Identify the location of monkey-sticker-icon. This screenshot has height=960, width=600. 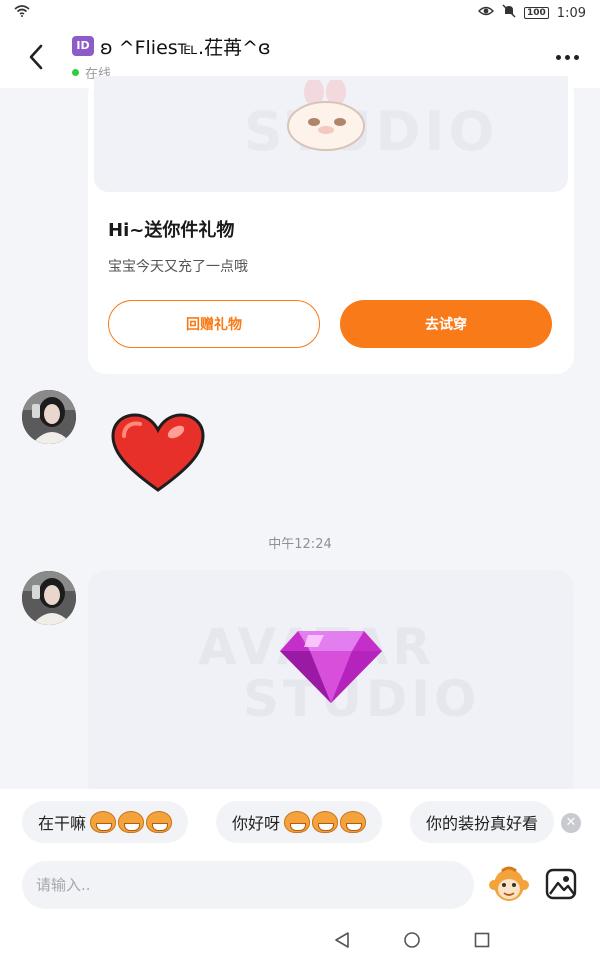
(509, 883).